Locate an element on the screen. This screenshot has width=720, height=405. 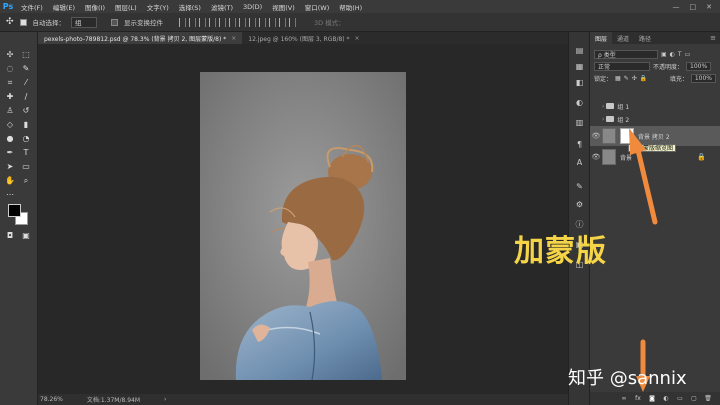
swatches-panel-icon: ▥ is located at coordinates (579, 123).